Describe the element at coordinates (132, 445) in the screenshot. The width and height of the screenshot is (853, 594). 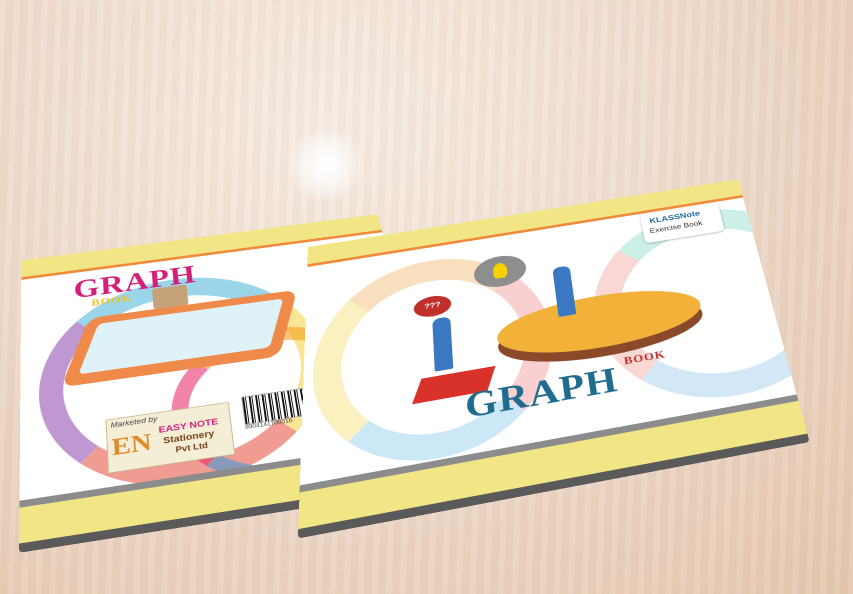
I see `brand-logo: EN` at that location.